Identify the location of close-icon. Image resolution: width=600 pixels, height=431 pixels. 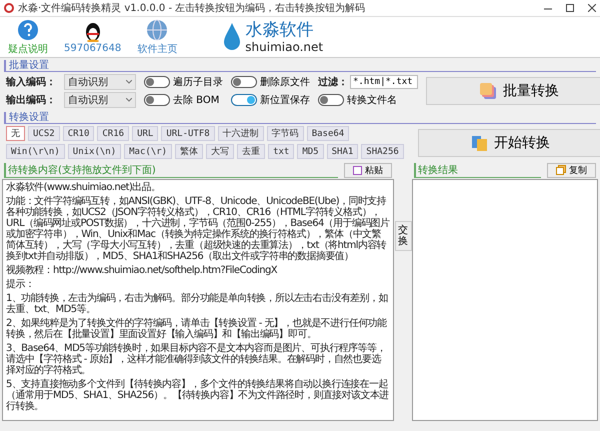
(592, 8).